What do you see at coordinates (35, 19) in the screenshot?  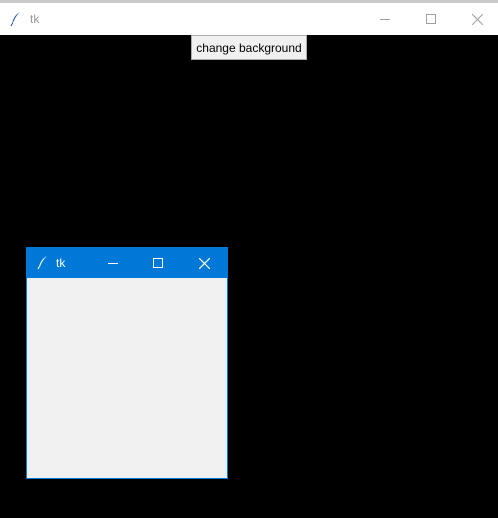 I see `main-window-title: tk` at bounding box center [35, 19].